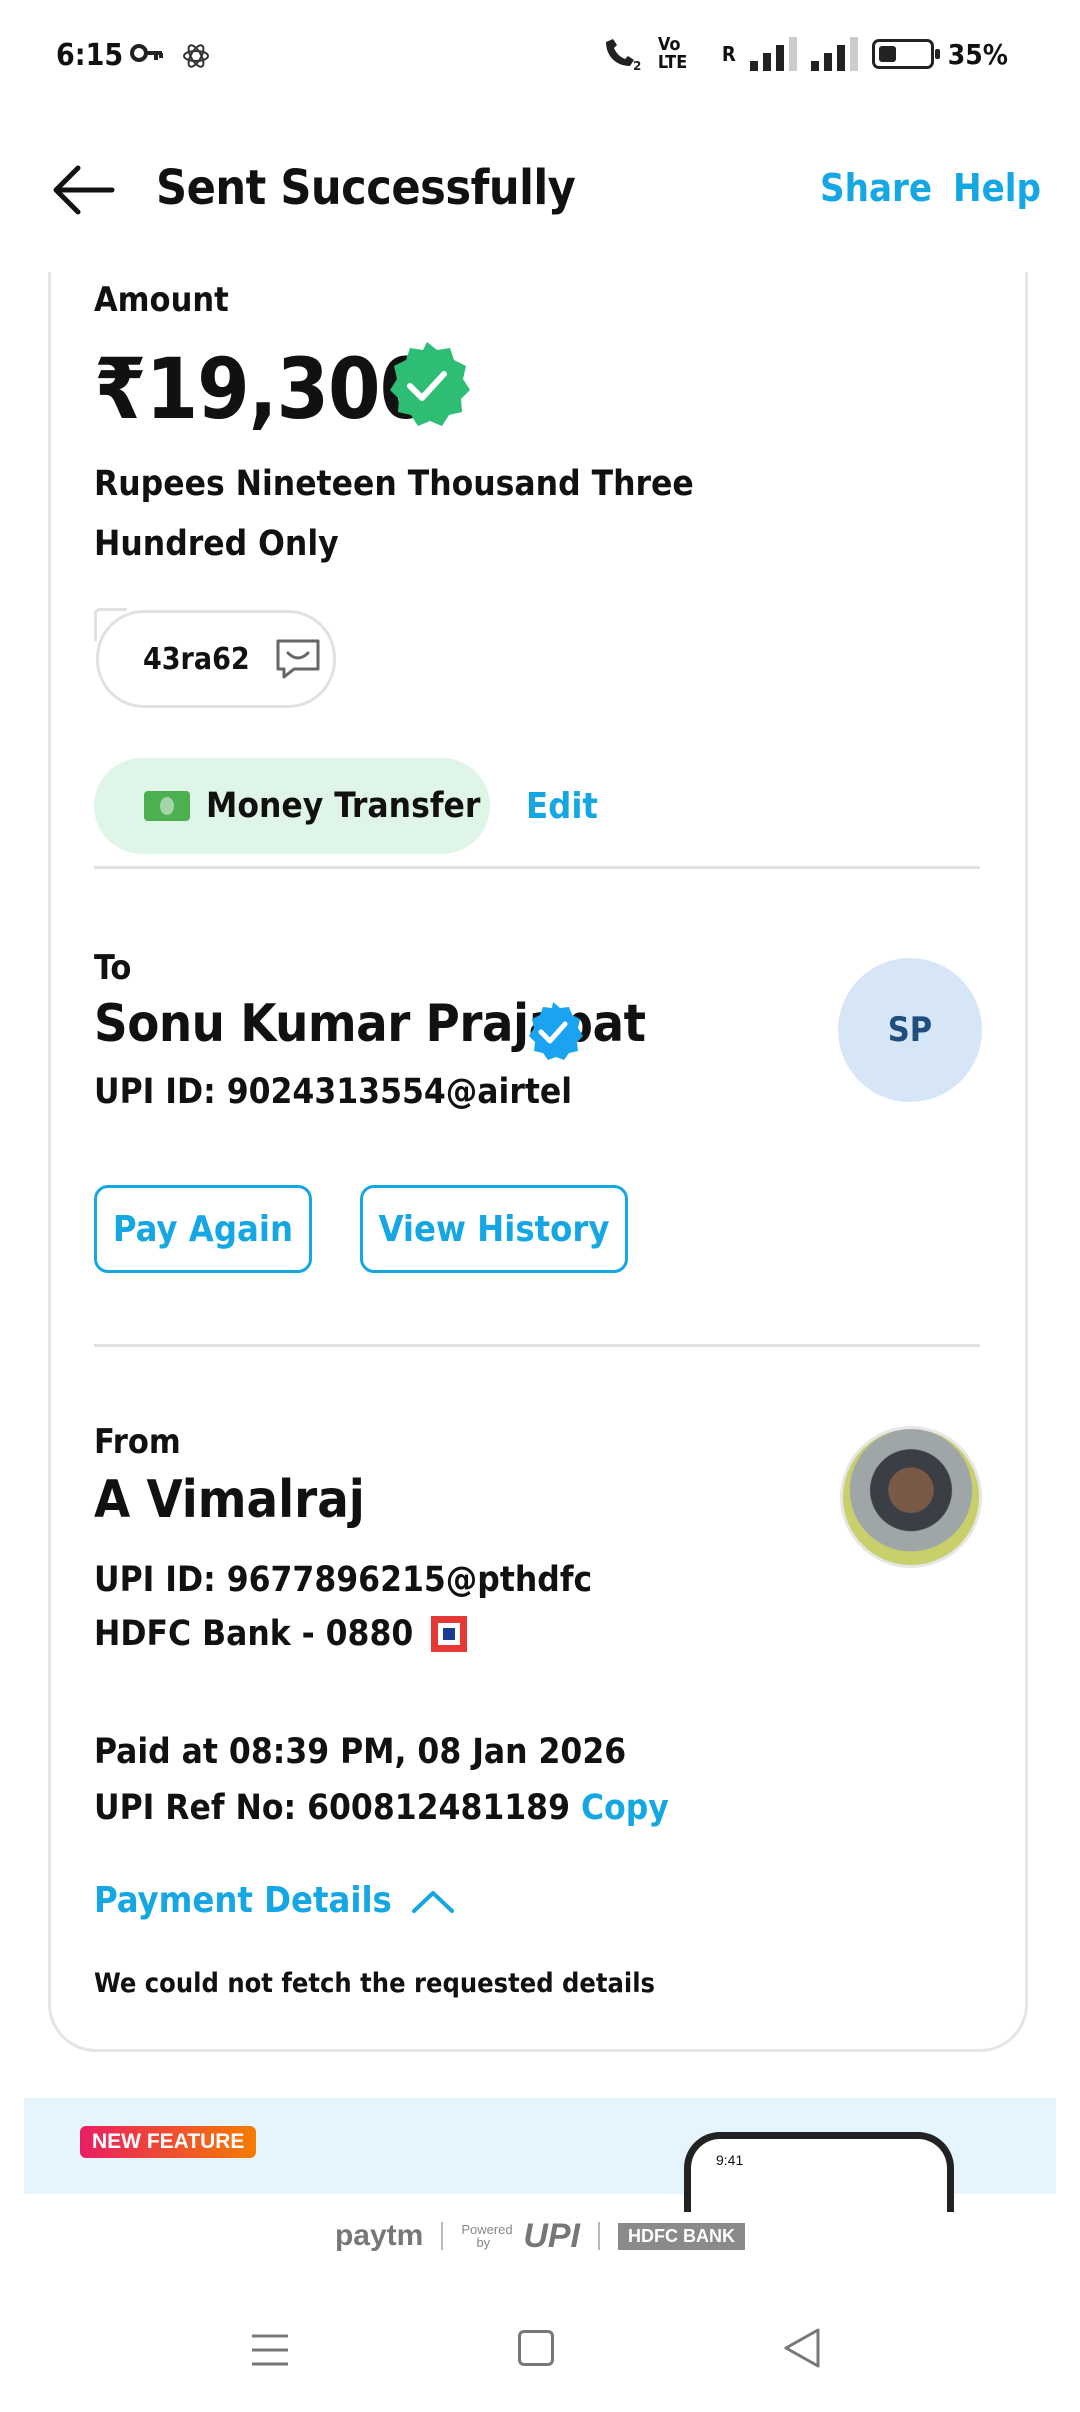 Image resolution: width=1080 pixels, height=2412 pixels. What do you see at coordinates (997, 188) in the screenshot?
I see `help-button: Help` at bounding box center [997, 188].